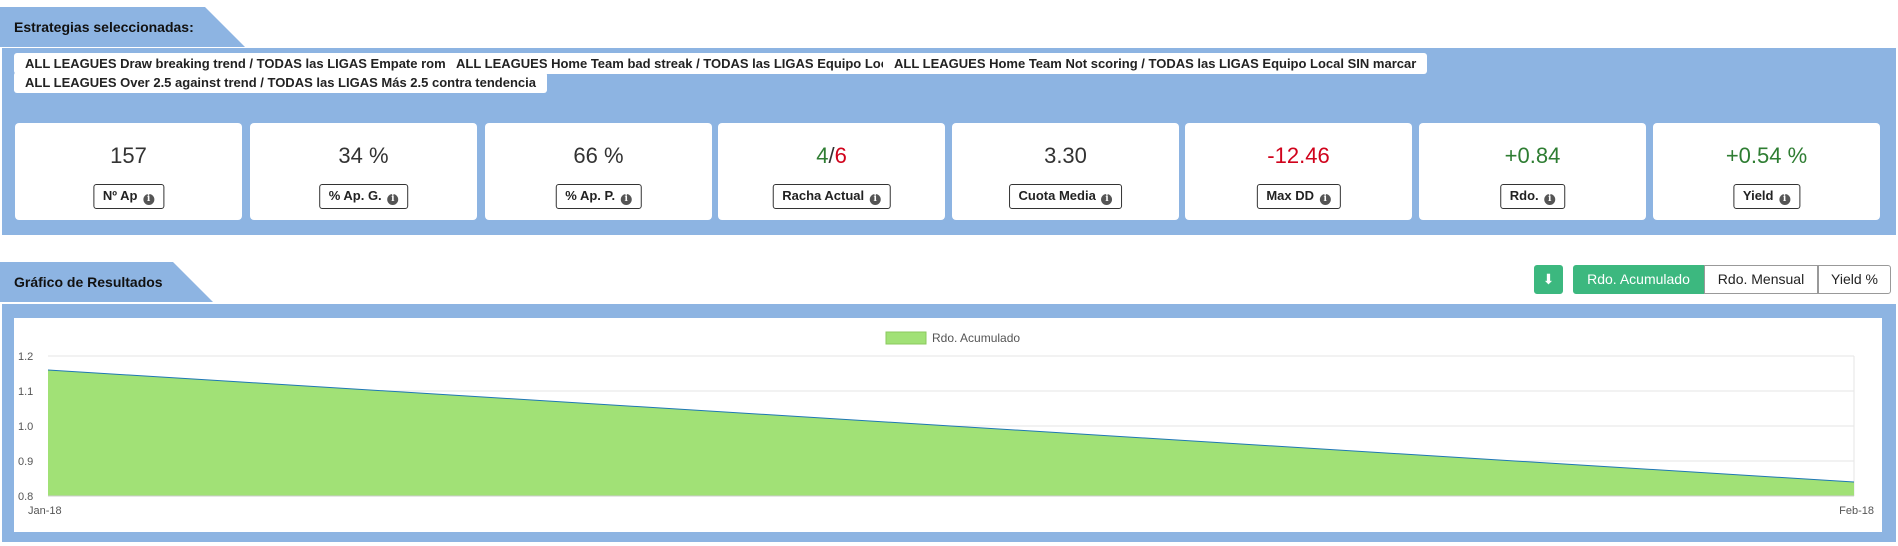 This screenshot has width=1898, height=546. What do you see at coordinates (363, 196) in the screenshot?
I see `stat-label-button: % Ap. G. i` at bounding box center [363, 196].